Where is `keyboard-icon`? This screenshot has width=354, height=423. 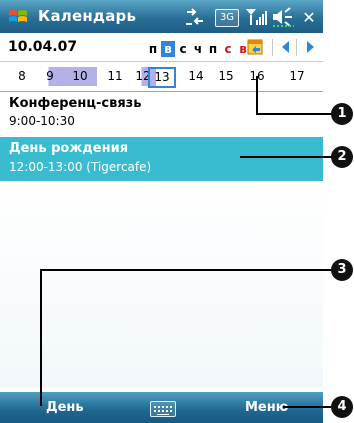 keyboard-icon is located at coordinates (163, 409).